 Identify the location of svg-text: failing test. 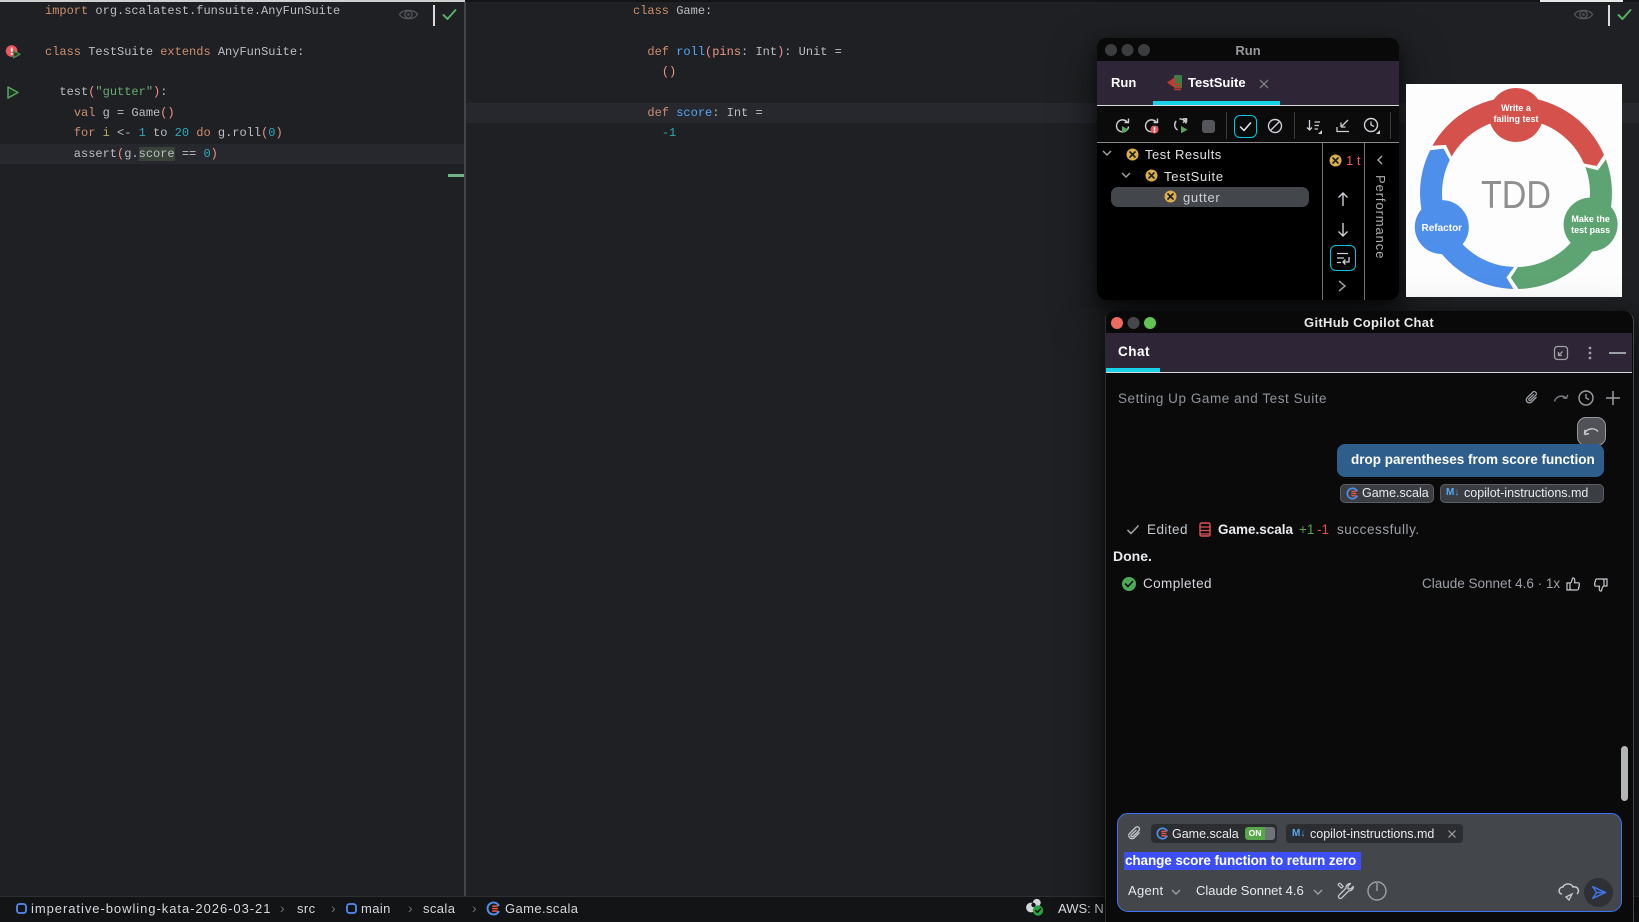
(1515, 119).